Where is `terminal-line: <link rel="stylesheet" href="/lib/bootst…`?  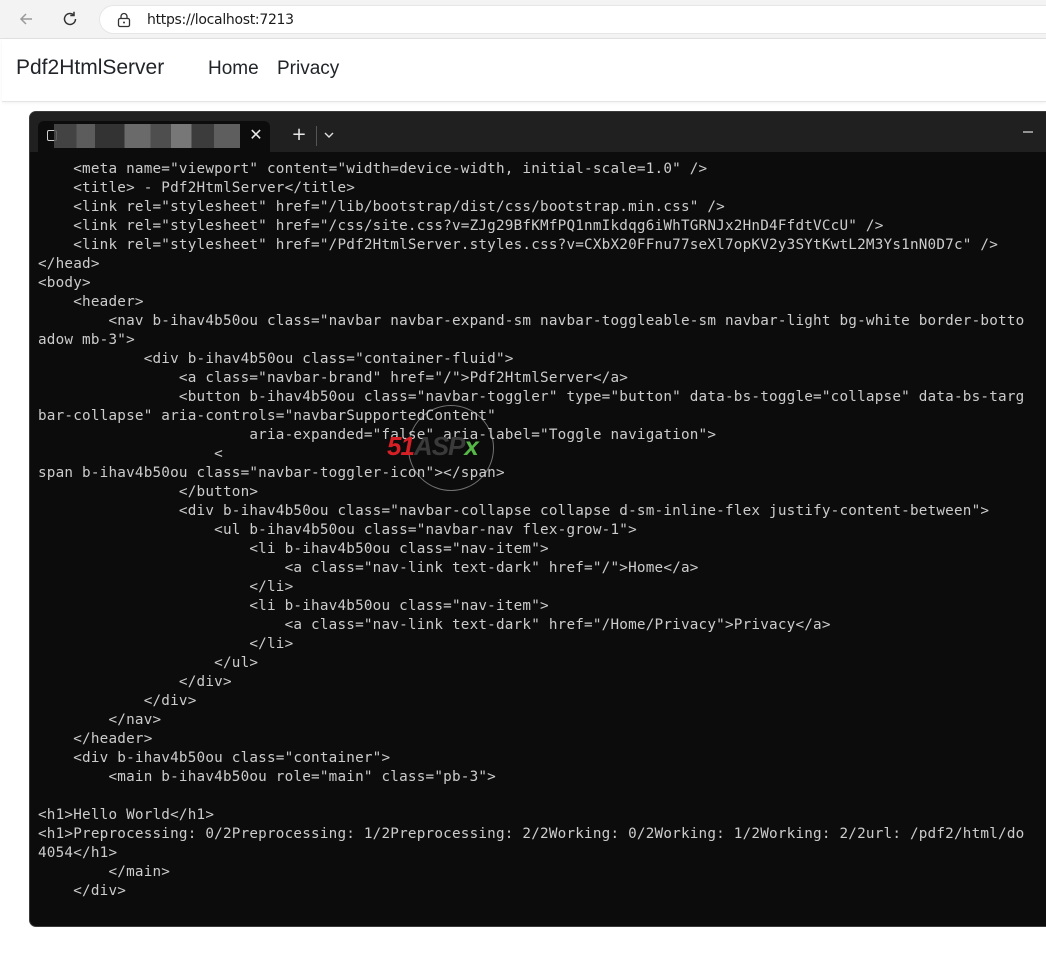 terminal-line: <link rel="stylesheet" href="/lib/bootst… is located at coordinates (381, 207).